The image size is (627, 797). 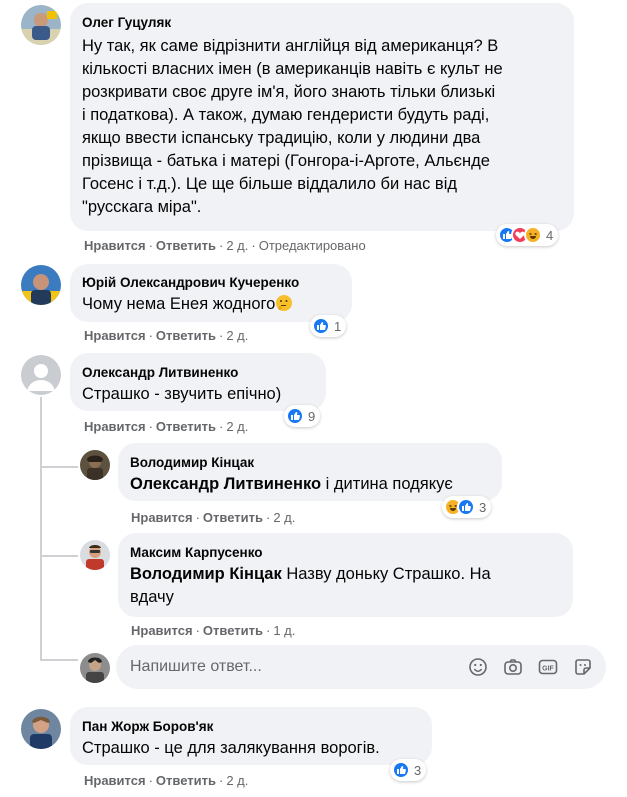 I want to click on reaction-count: 9, so click(x=312, y=416).